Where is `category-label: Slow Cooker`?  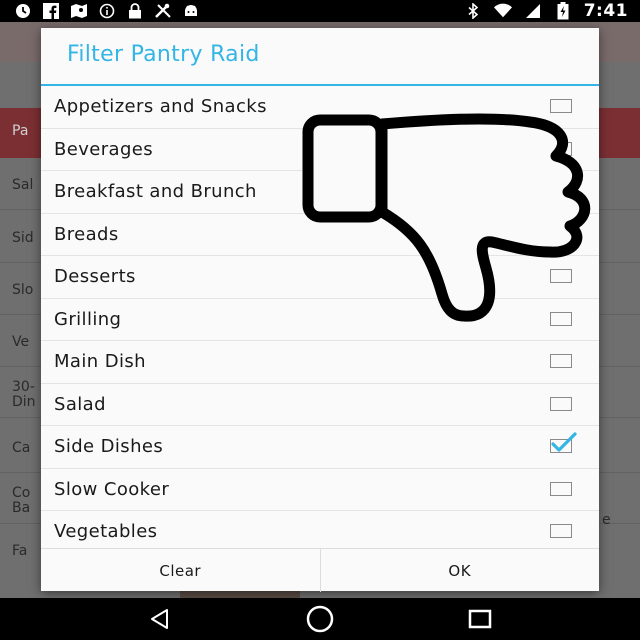
category-label: Slow Cooker is located at coordinates (112, 489).